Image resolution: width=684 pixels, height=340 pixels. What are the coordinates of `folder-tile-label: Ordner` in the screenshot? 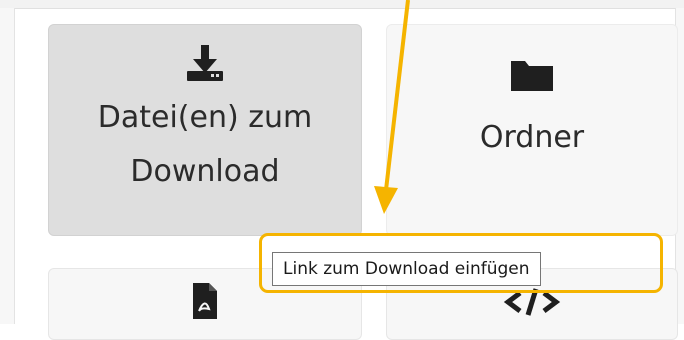 It's located at (532, 137).